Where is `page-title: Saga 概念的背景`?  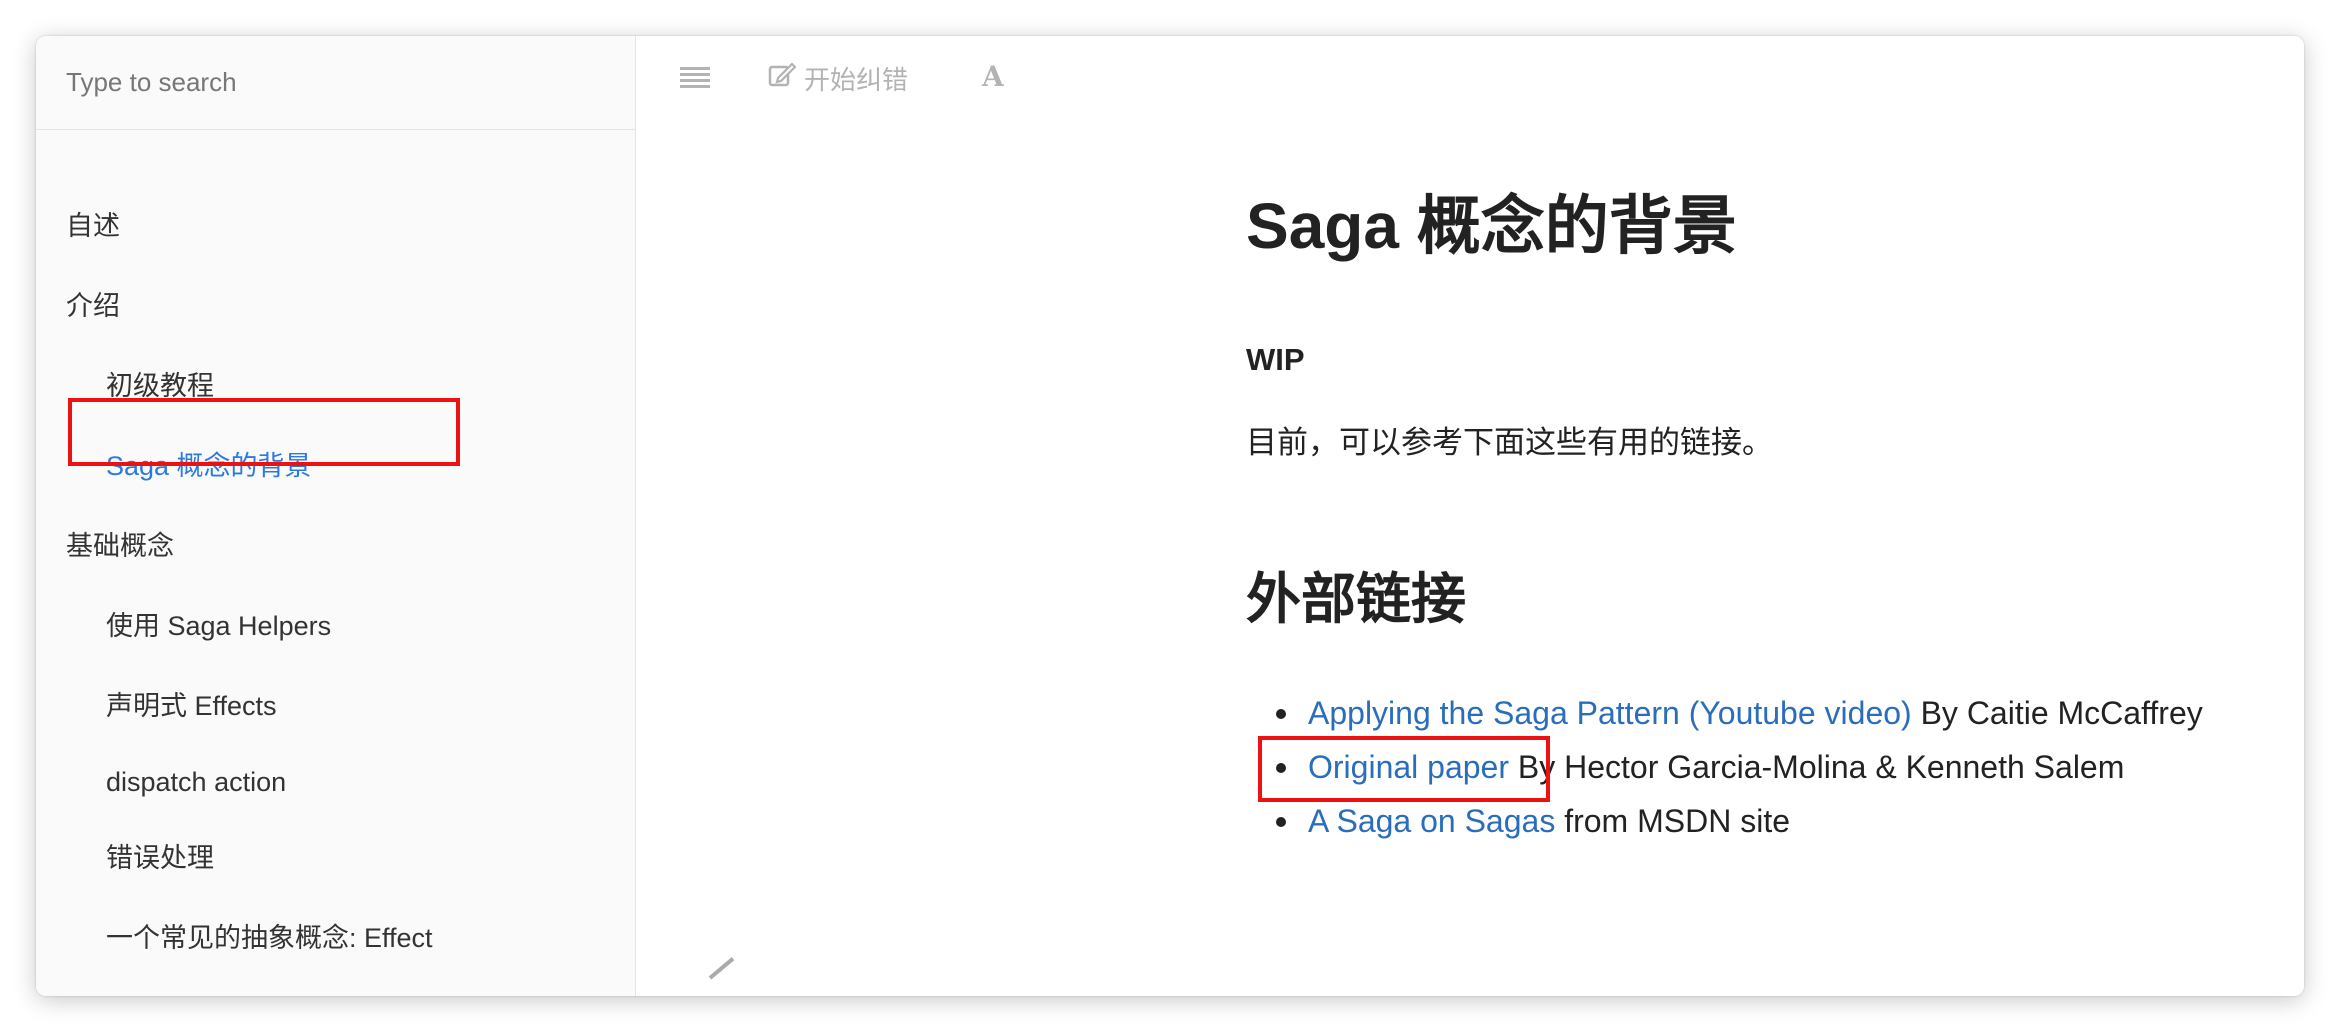
page-title: Saga 概念的背景 is located at coordinates (1491, 226).